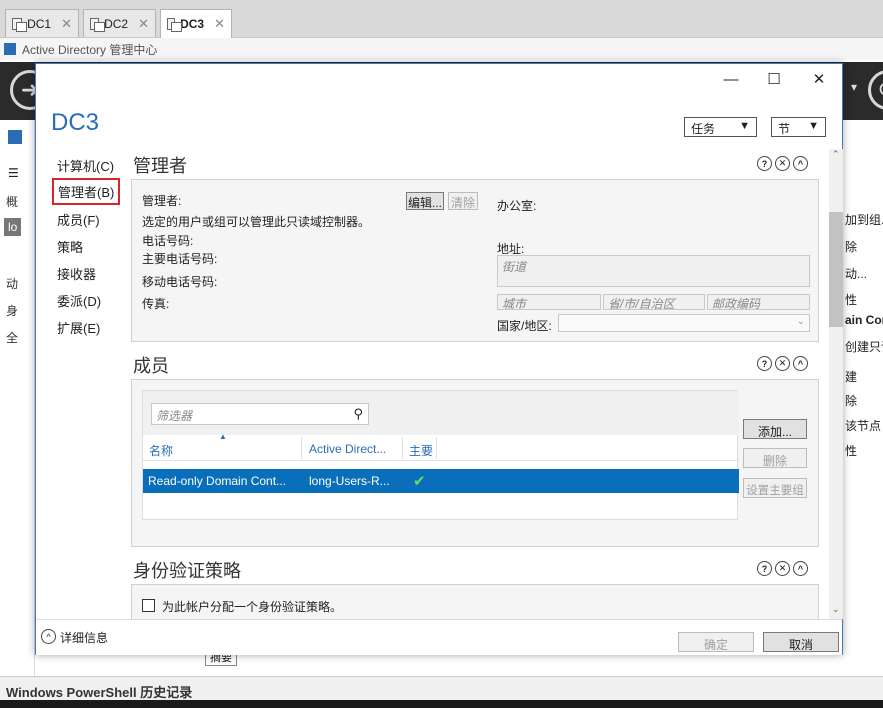 The width and height of the screenshot is (883, 708). Describe the element at coordinates (800, 321) in the screenshot. I see `chevron-down-icon: ⌄` at that location.